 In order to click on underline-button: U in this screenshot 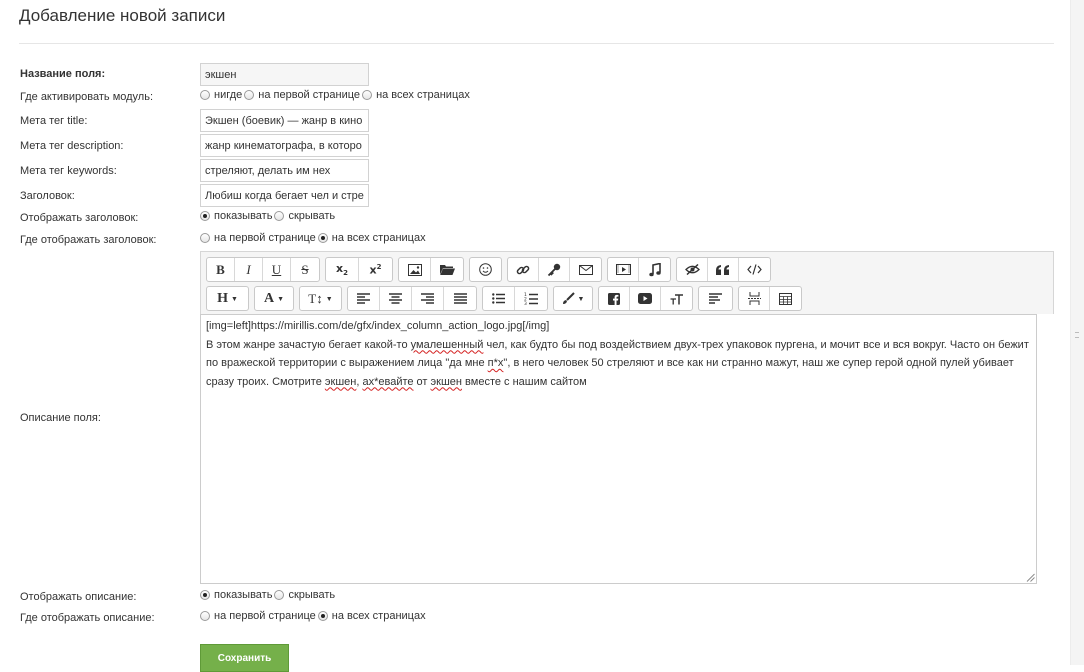, I will do `click(277, 269)`.